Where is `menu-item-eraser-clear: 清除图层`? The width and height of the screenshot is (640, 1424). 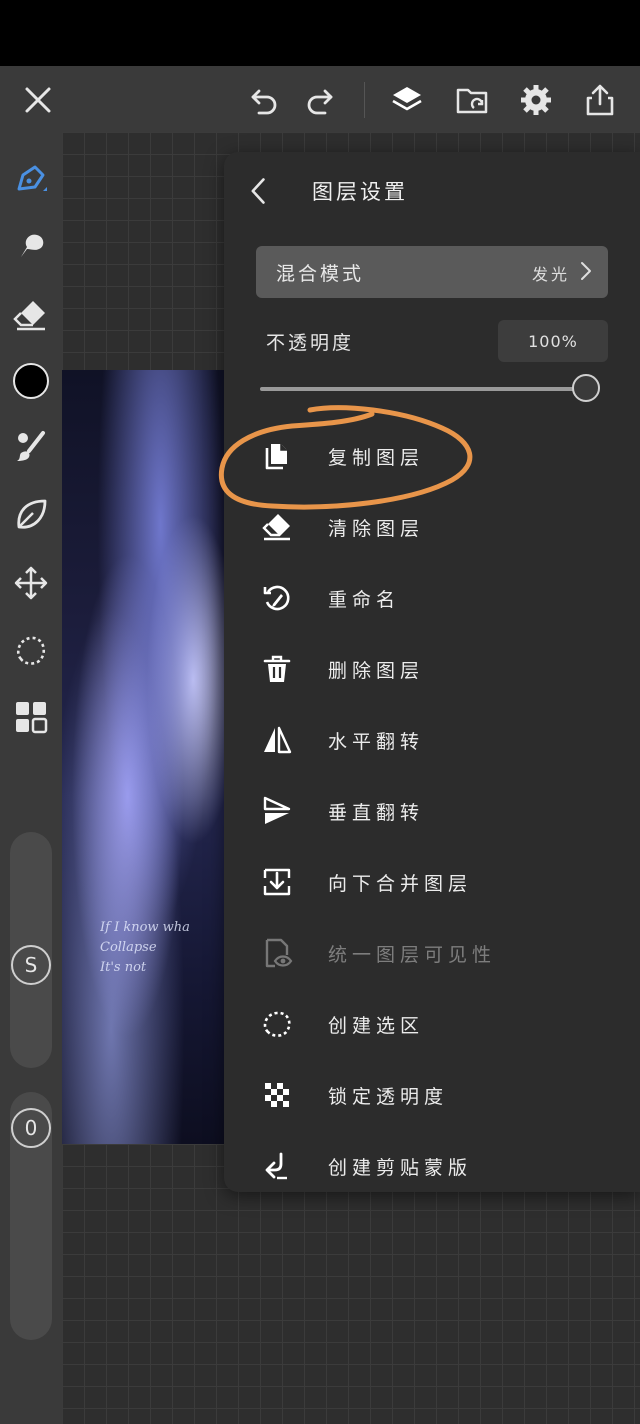 menu-item-eraser-clear: 清除图层 is located at coordinates (432, 527).